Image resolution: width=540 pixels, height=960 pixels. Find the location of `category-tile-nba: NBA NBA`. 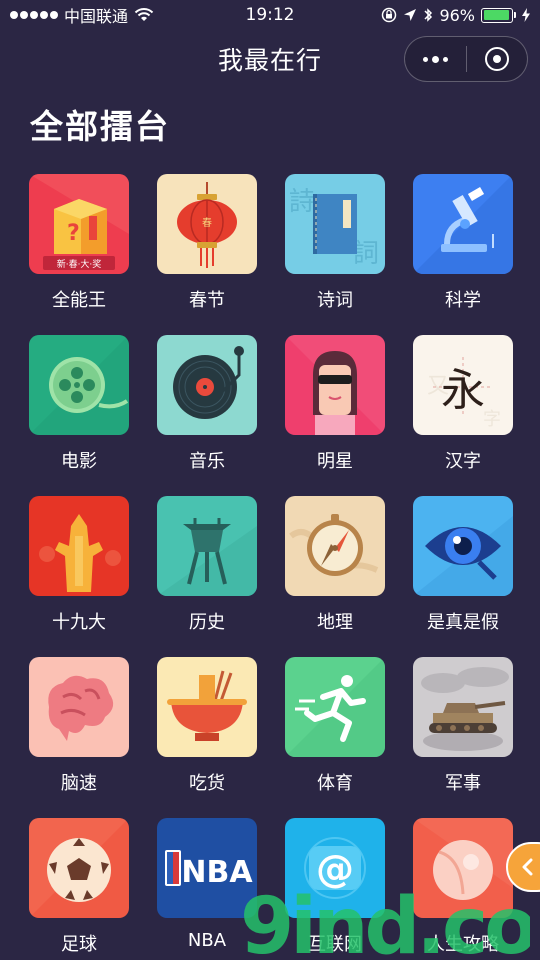

category-tile-nba: NBA NBA is located at coordinates (207, 888).